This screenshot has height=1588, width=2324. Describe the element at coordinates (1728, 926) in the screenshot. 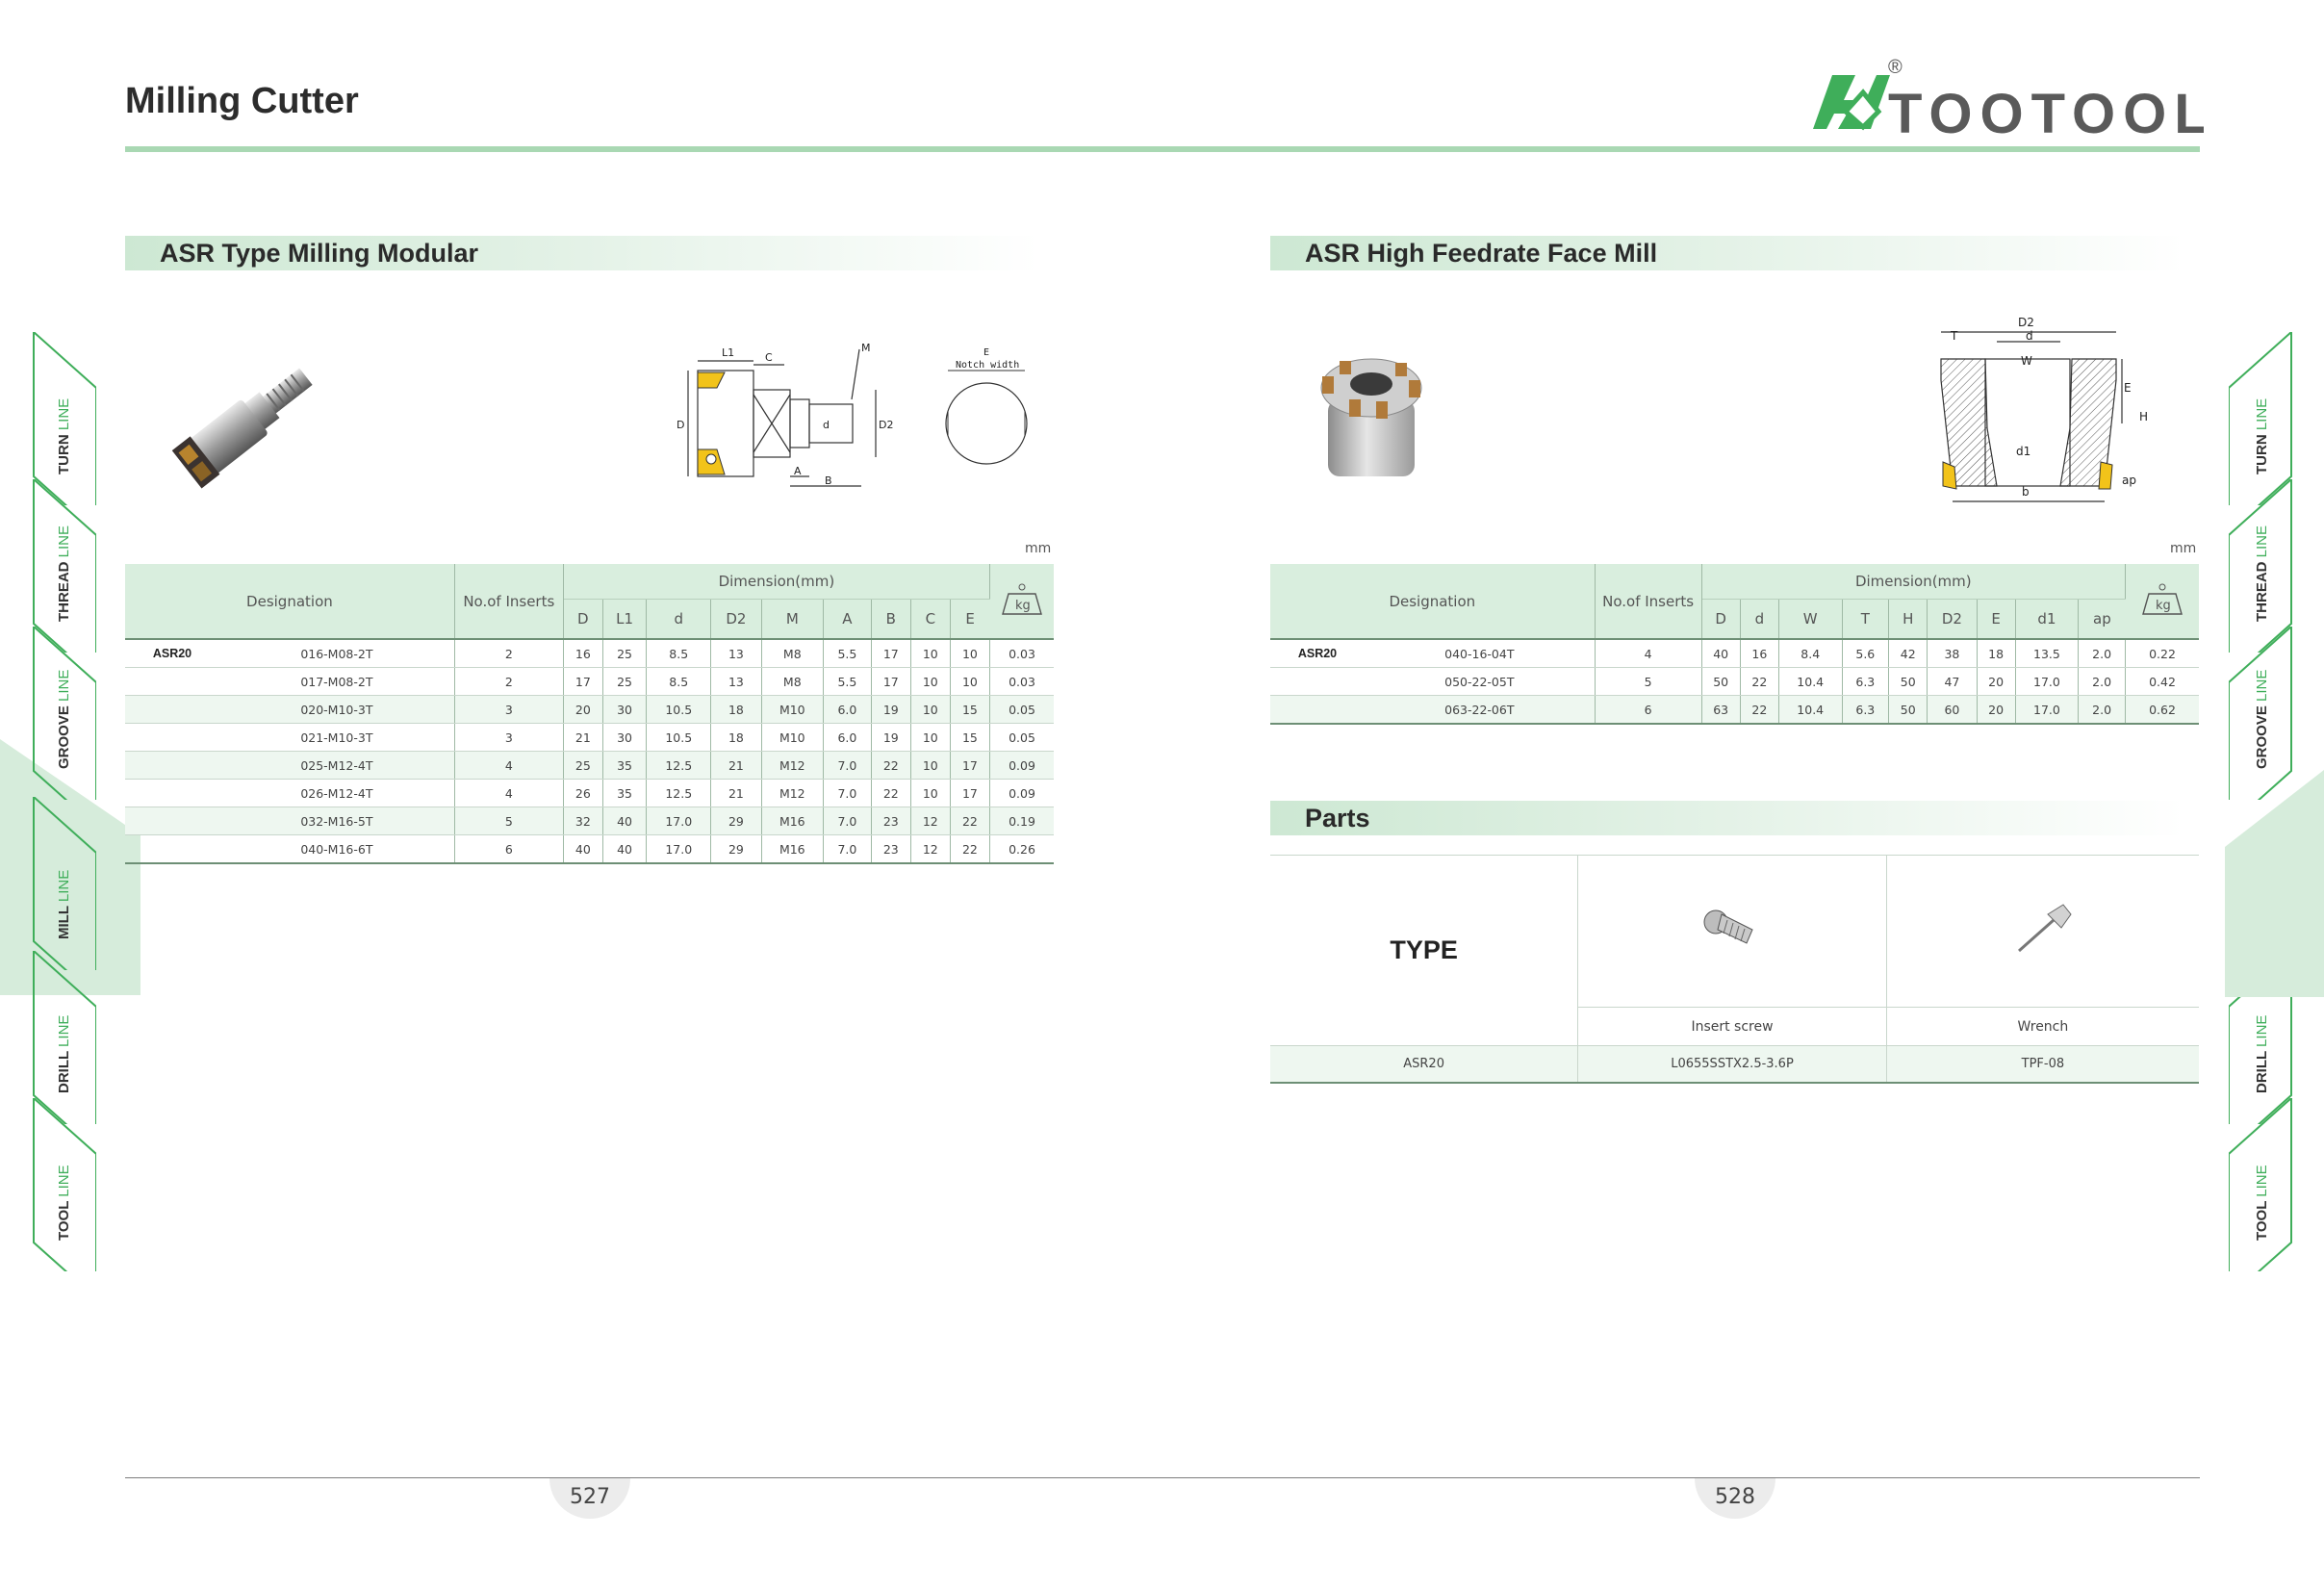

I see `screw-icon` at that location.